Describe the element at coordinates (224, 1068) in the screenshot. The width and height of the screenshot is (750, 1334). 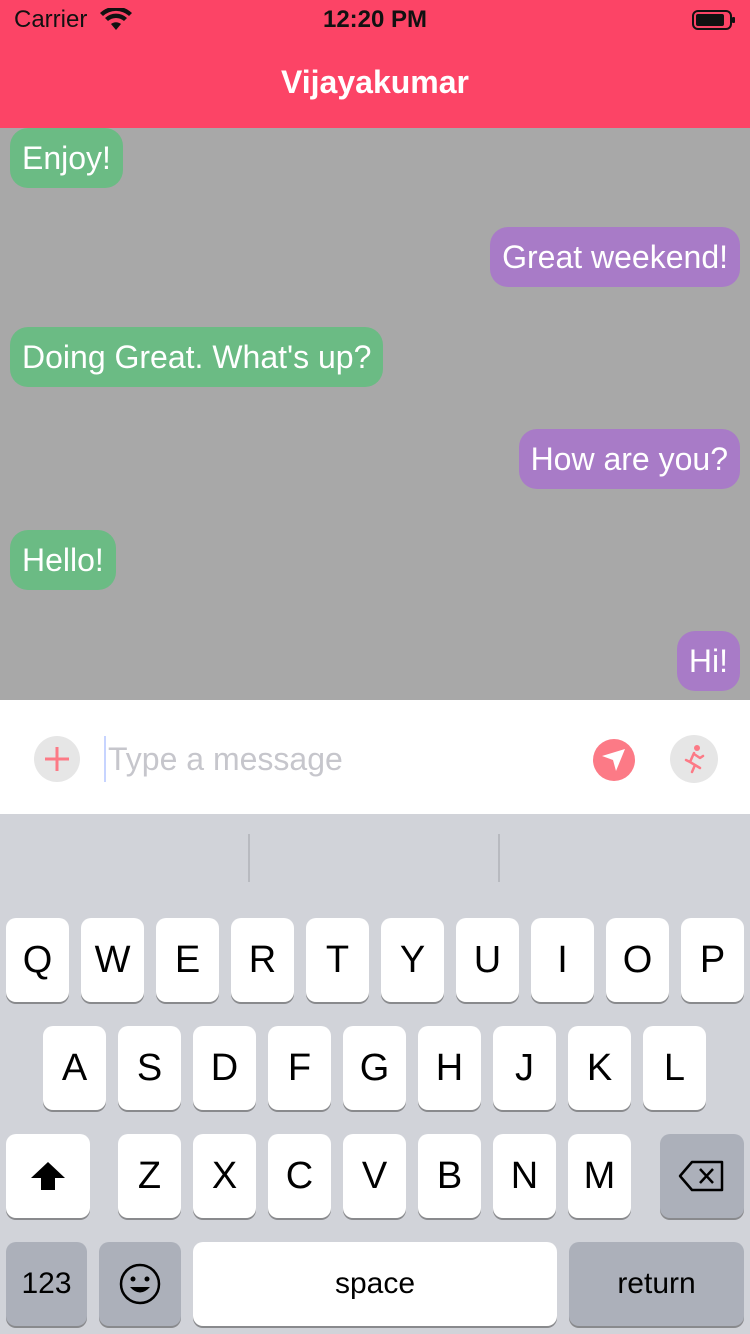
I see `key-d: D` at that location.